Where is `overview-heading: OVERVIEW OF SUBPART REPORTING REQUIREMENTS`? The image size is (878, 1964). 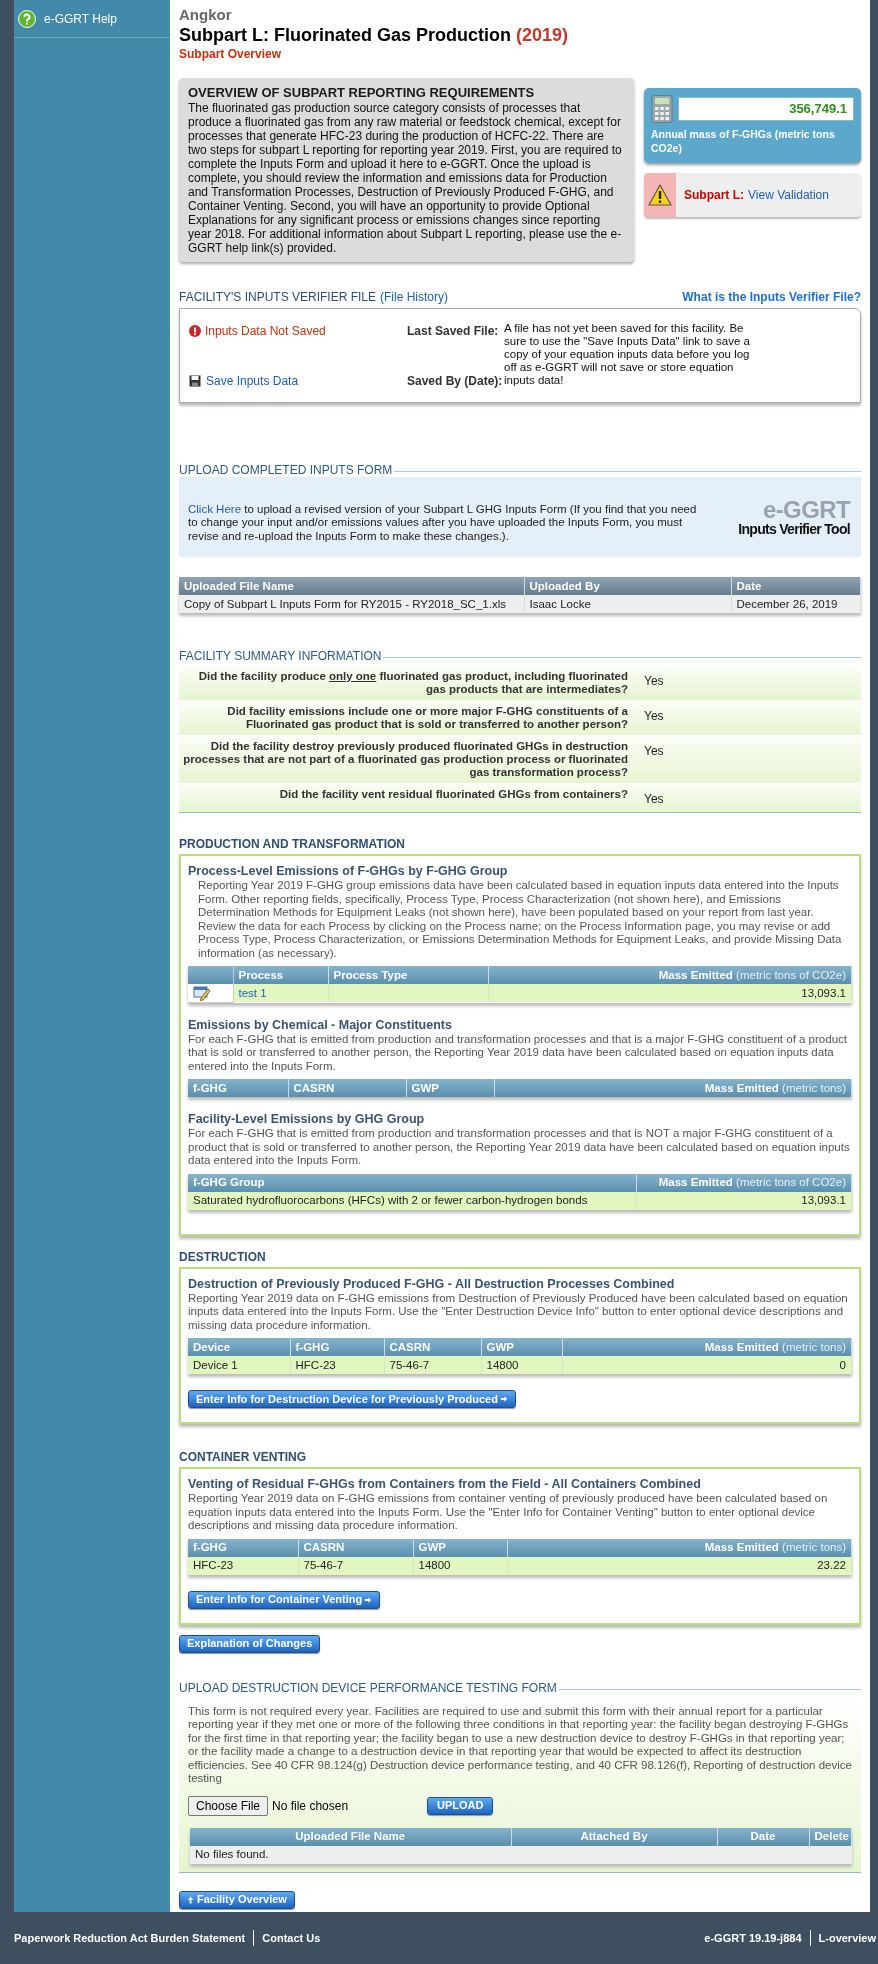 overview-heading: OVERVIEW OF SUBPART REPORTING REQUIREMENTS is located at coordinates (362, 93).